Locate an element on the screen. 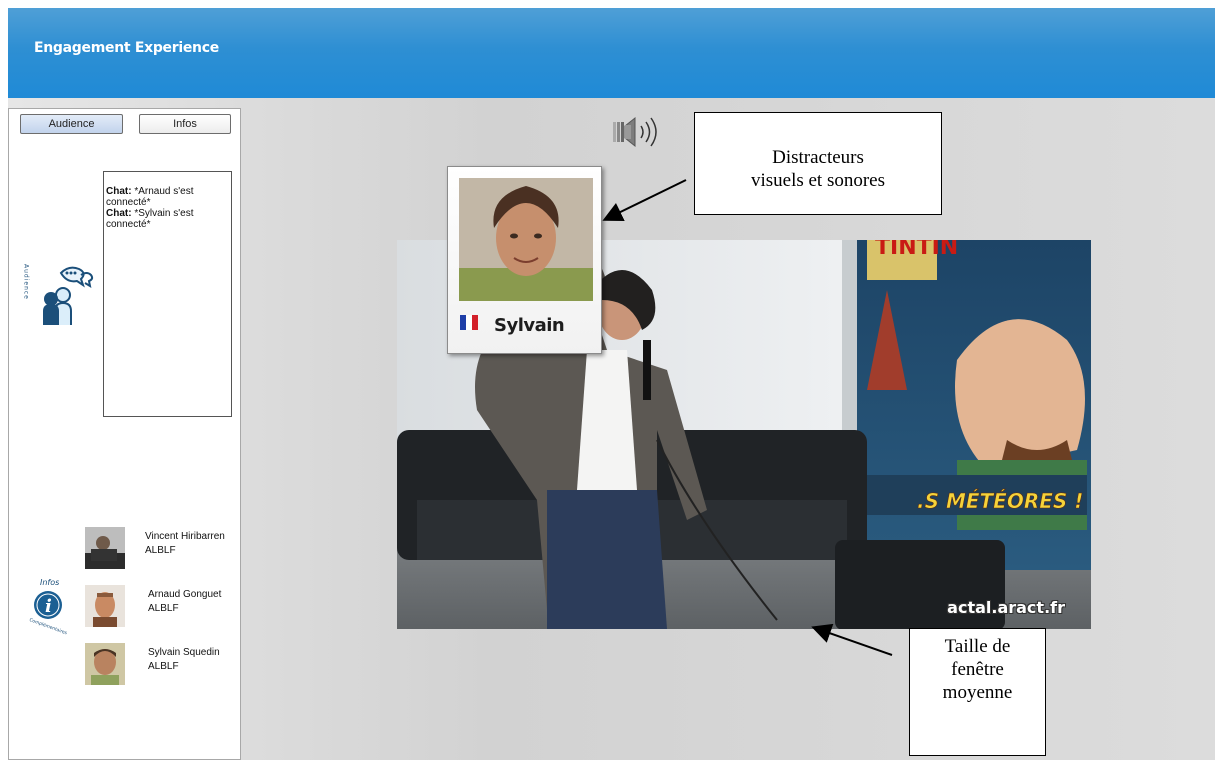  chat-line: Chat: *Sylvain s'est connecté* is located at coordinates (150, 219).